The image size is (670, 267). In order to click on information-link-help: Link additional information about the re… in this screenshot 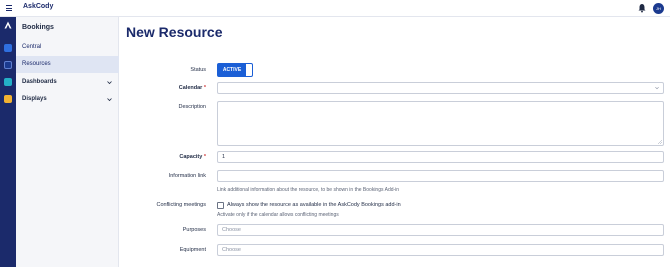, I will do `click(308, 190)`.